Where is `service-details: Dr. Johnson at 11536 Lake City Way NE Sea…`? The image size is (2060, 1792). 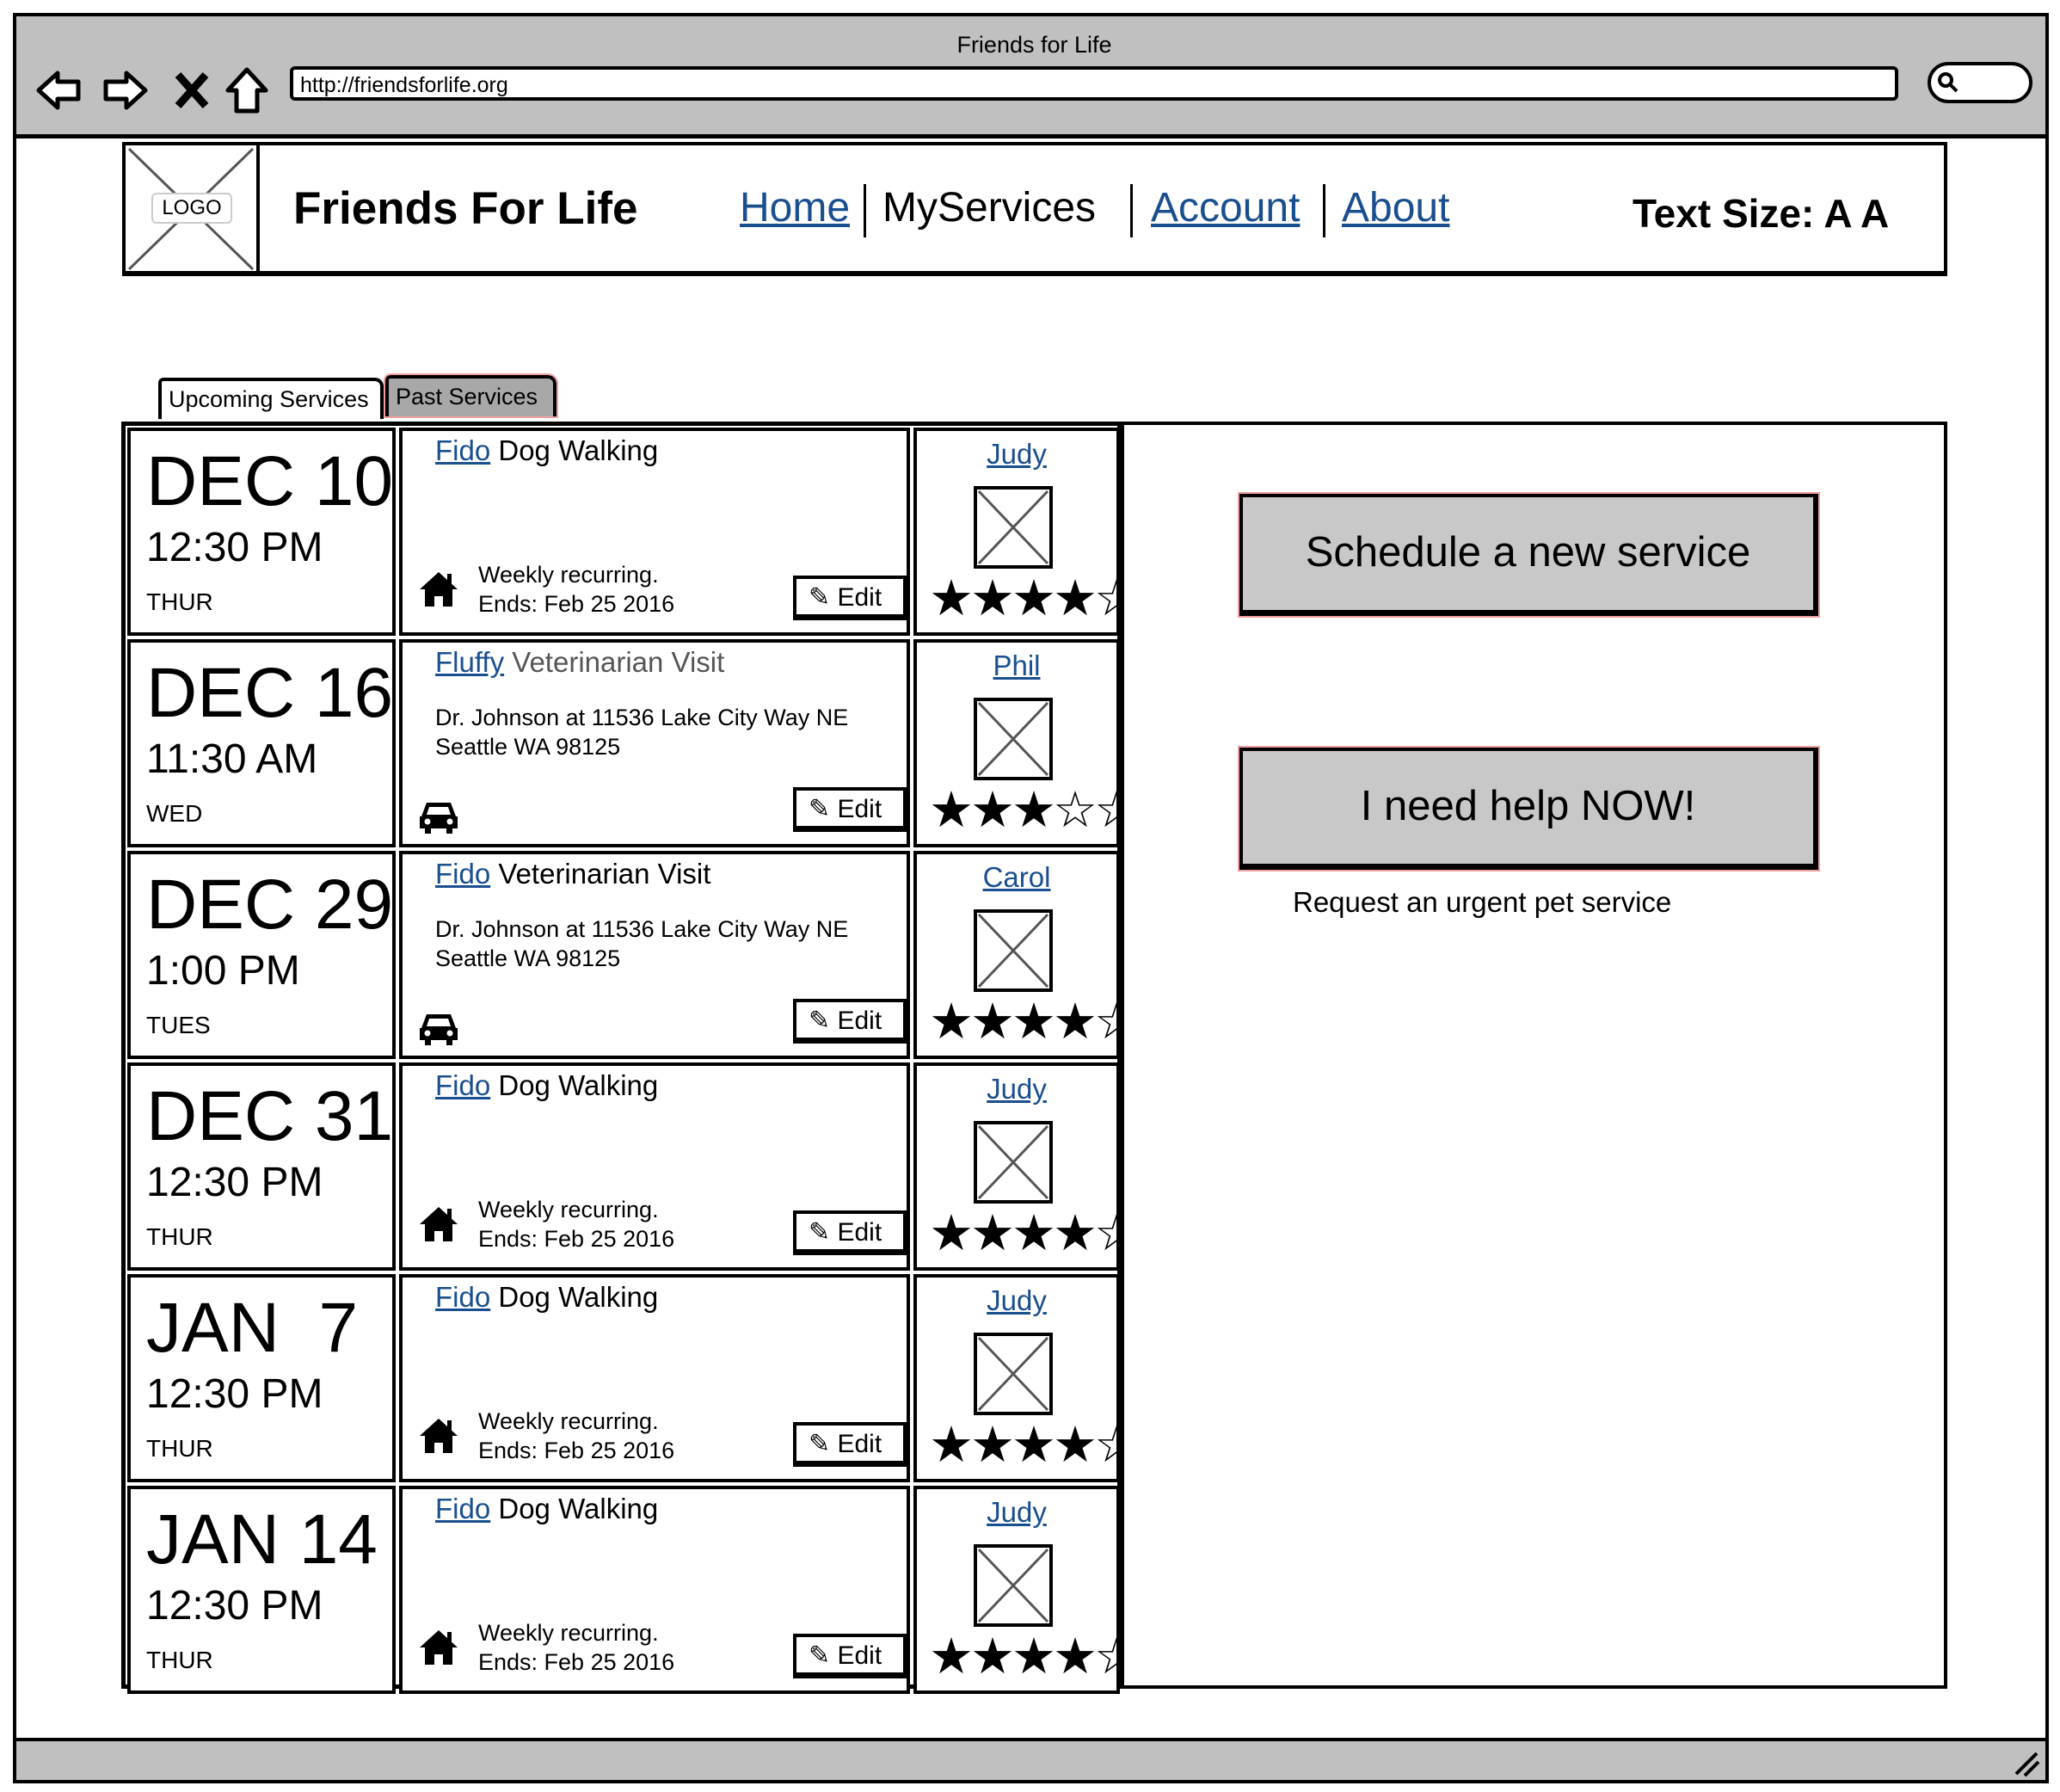
service-details: Dr. Johnson at 11536 Lake City Way NE Sea… is located at coordinates (642, 732).